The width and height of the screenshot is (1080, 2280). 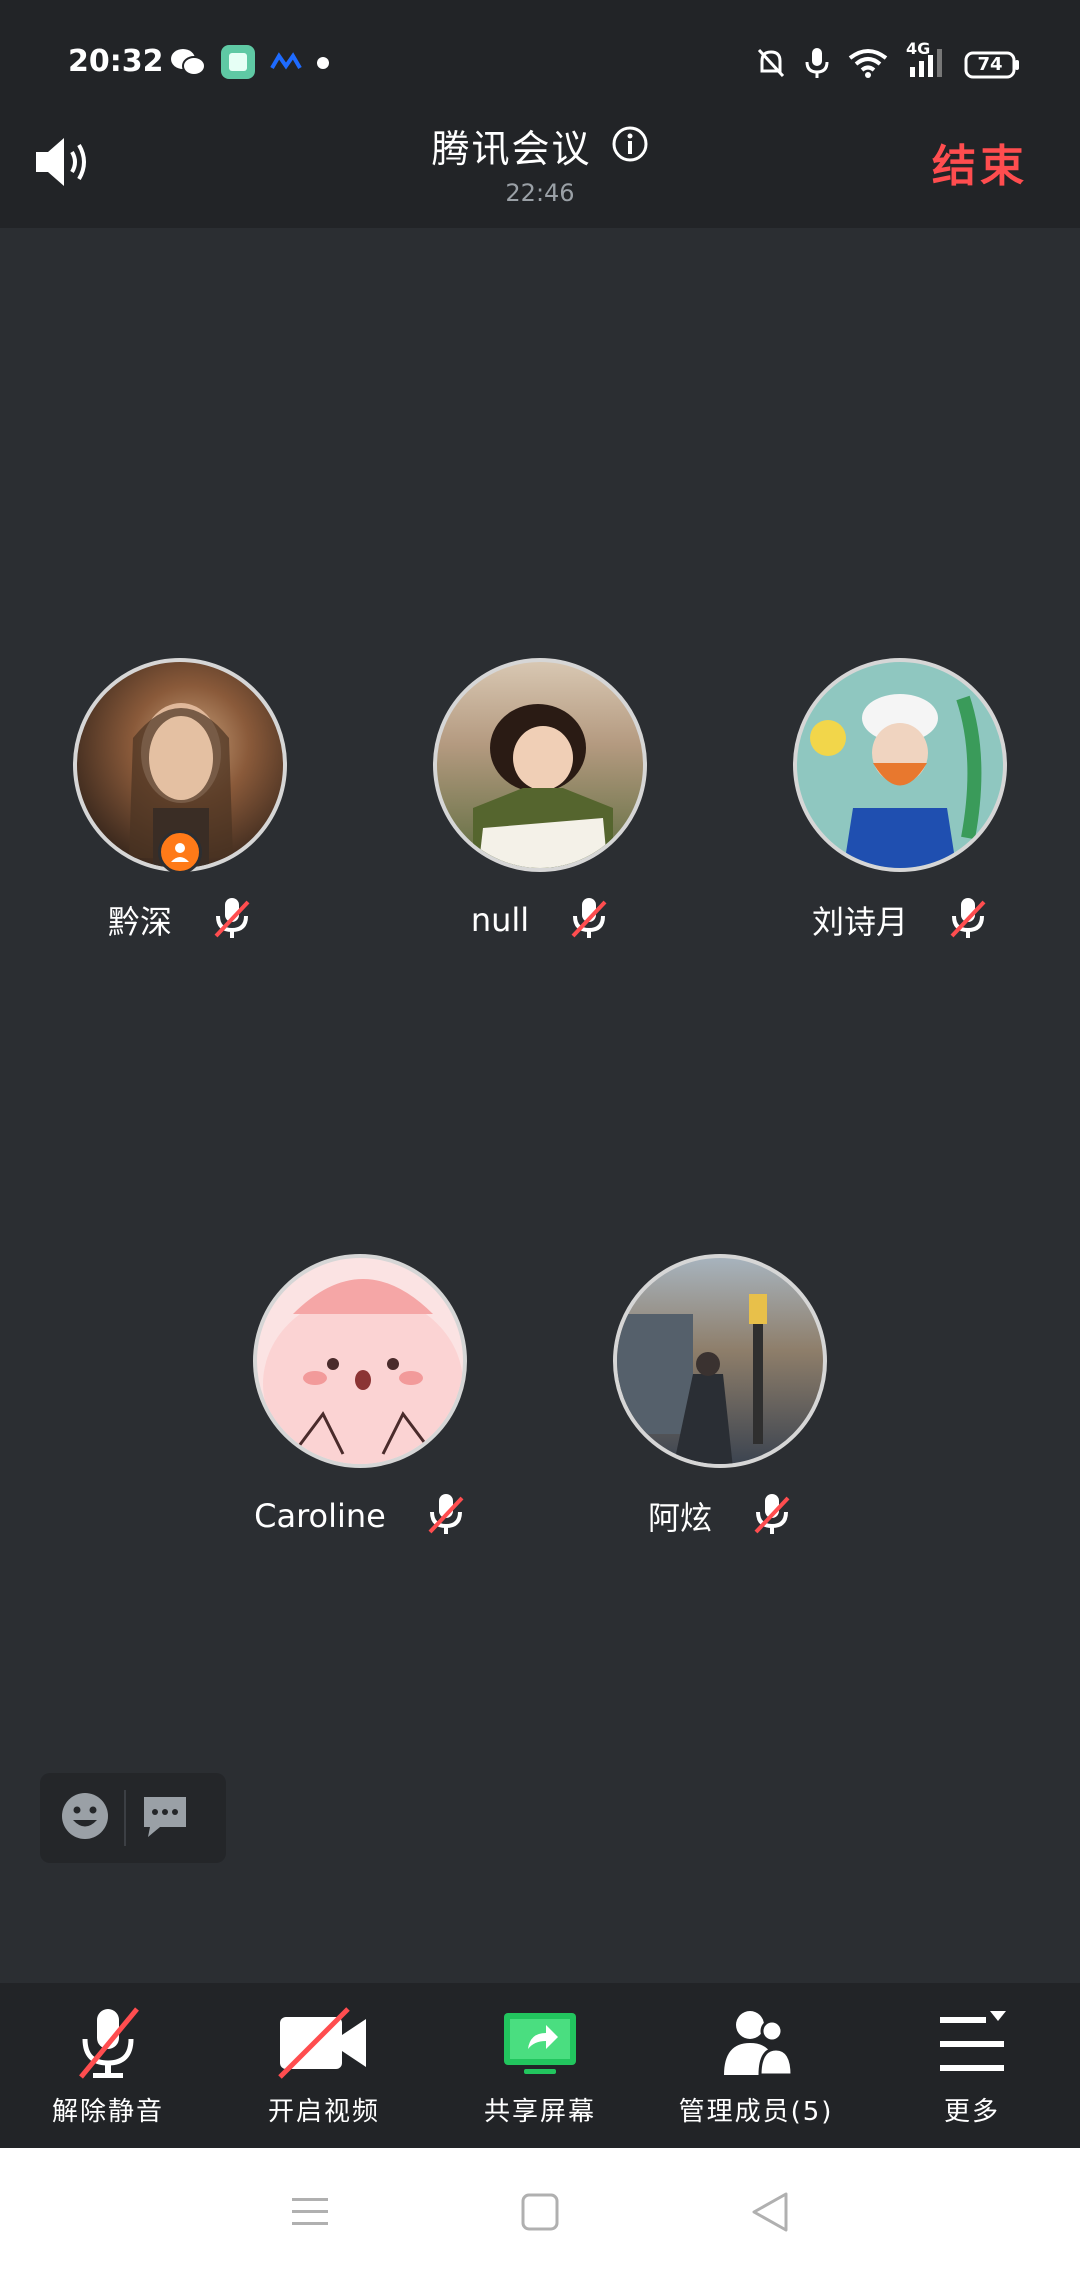 I want to click on participant-name: 阿炫, so click(x=679, y=1518).